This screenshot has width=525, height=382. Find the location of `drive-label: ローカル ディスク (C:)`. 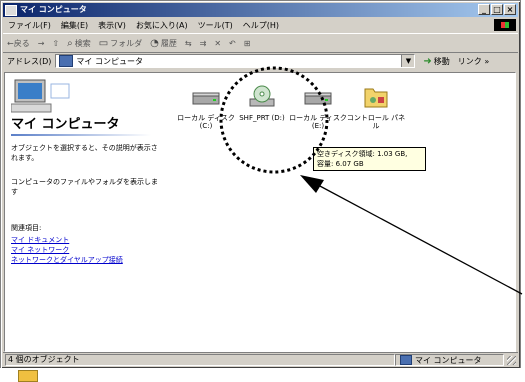

drive-label: ローカル ディスク (C:) is located at coordinates (206, 122).